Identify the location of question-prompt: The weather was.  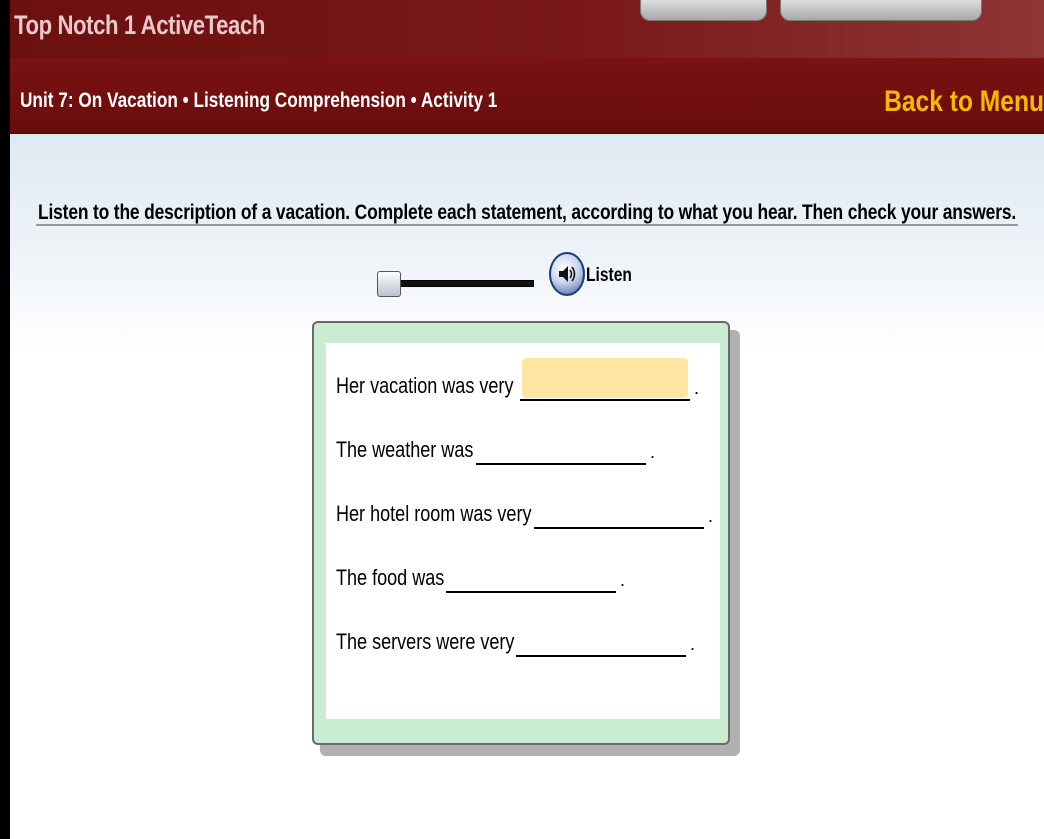
(405, 449).